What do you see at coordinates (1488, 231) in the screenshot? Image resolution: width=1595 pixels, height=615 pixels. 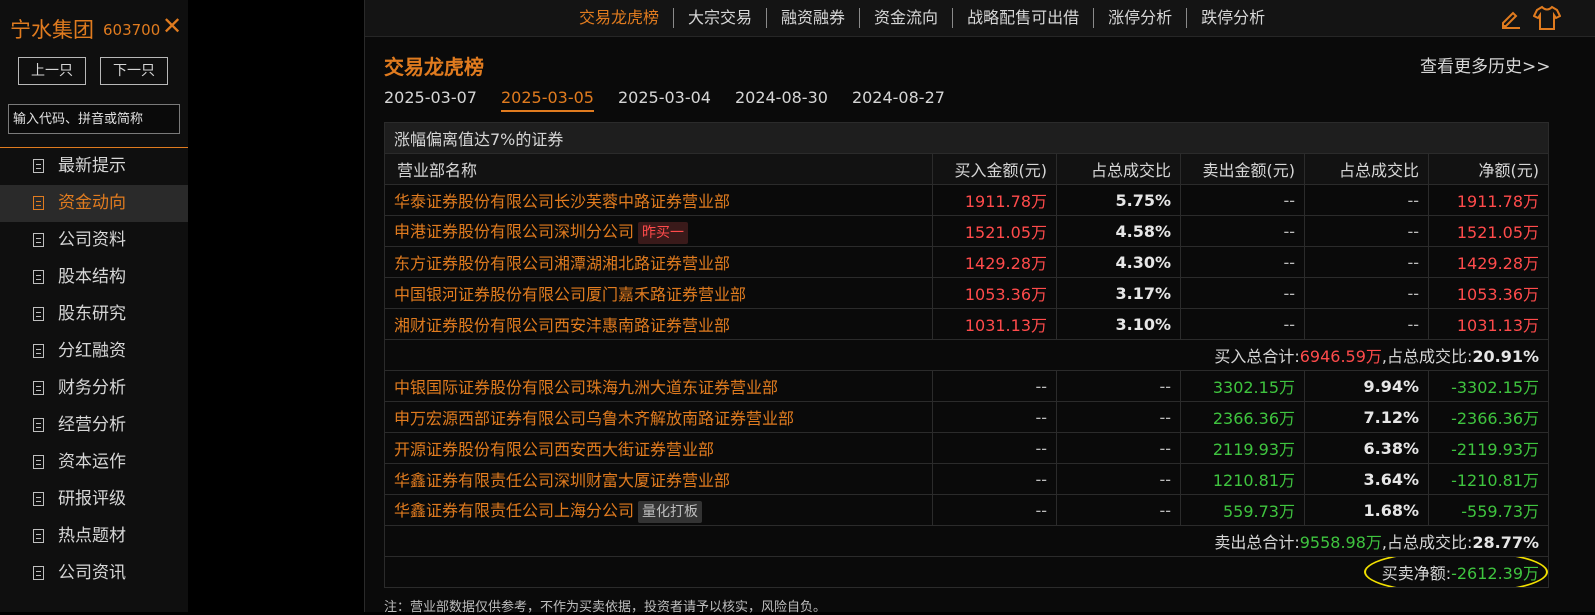 I see `net-amount-cell: 1521.05万` at bounding box center [1488, 231].